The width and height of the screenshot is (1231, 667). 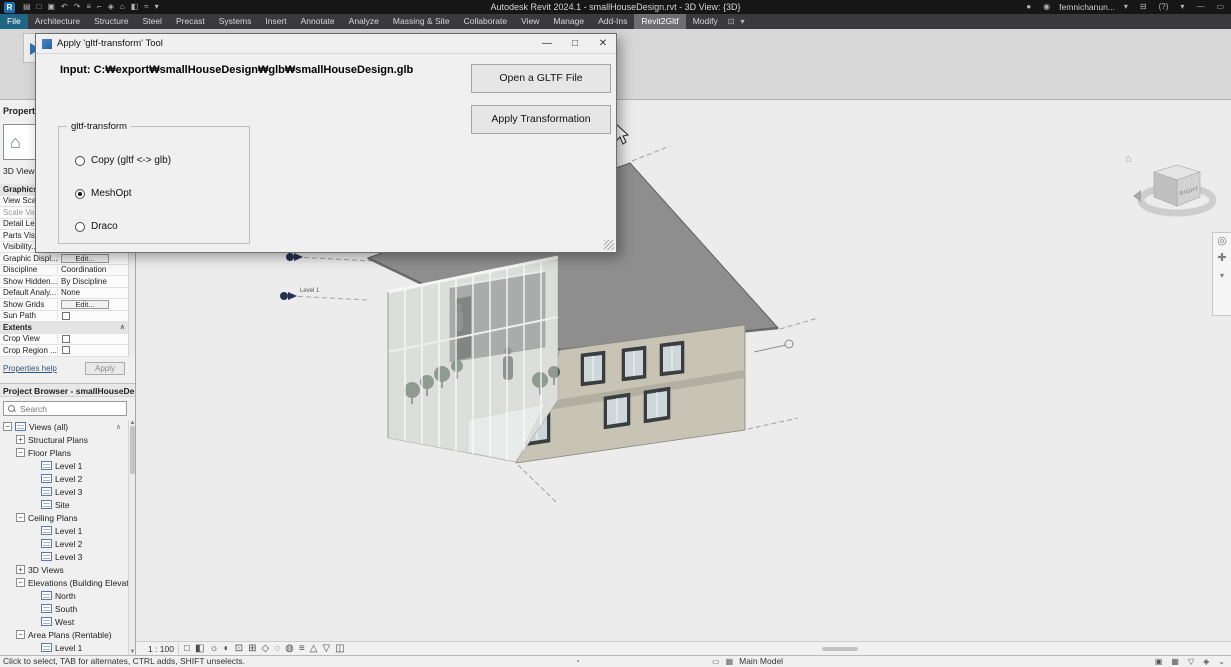 What do you see at coordinates (64, 647) in the screenshot?
I see `tree-item-area-level-1: Level 1` at bounding box center [64, 647].